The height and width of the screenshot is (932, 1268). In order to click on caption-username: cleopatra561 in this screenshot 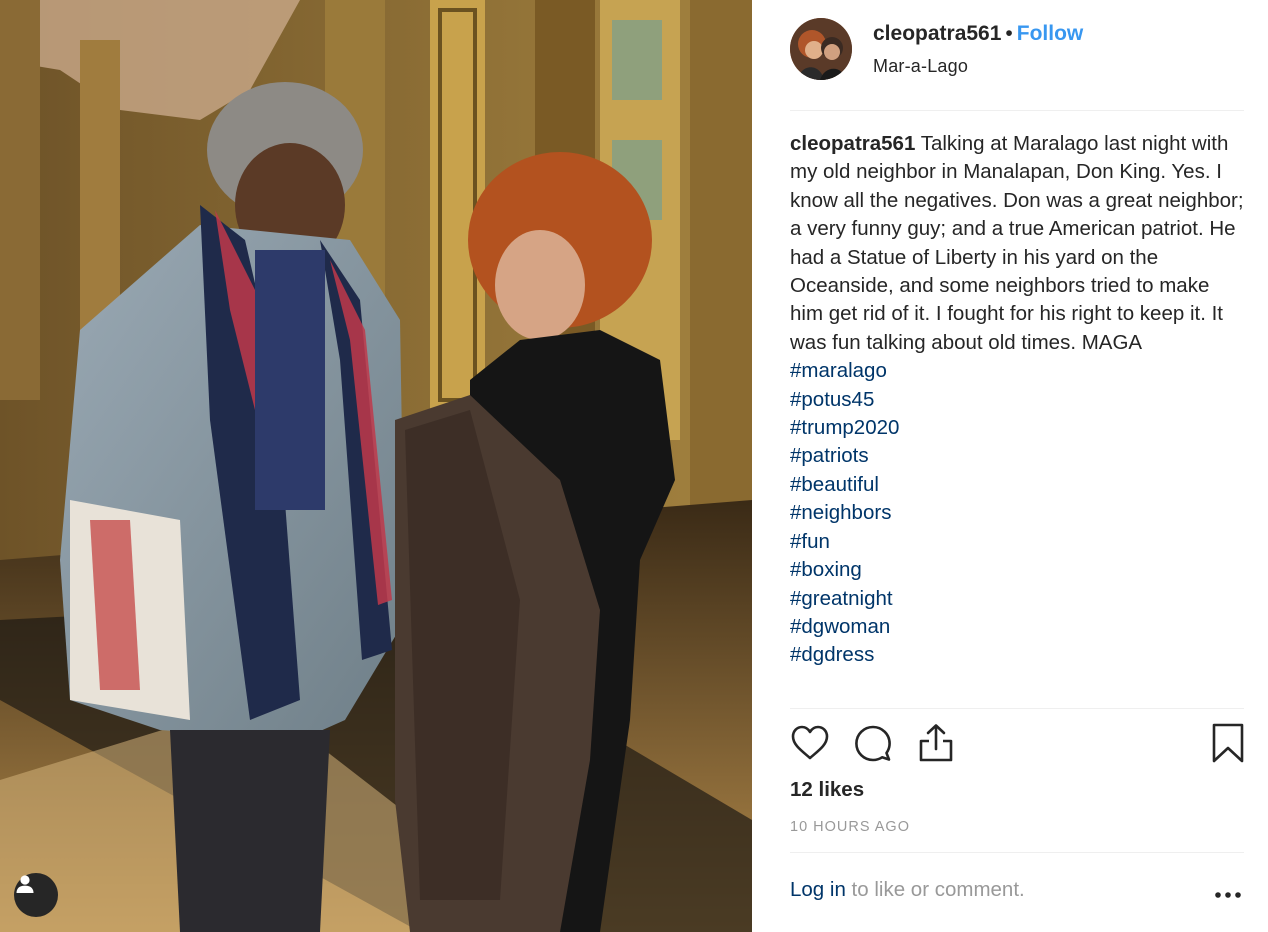, I will do `click(852, 143)`.